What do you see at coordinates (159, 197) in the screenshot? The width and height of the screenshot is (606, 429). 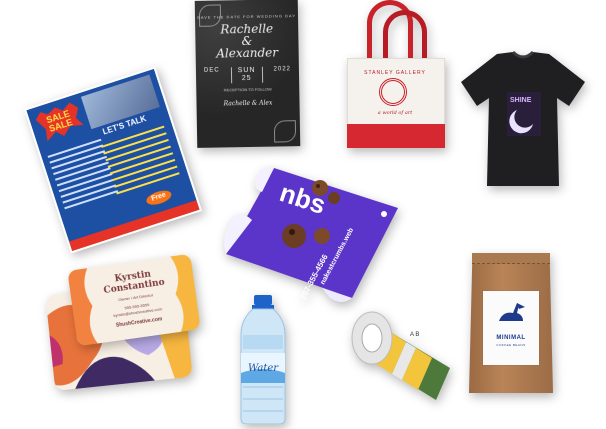 I see `flyer-free-badge: Free` at bounding box center [159, 197].